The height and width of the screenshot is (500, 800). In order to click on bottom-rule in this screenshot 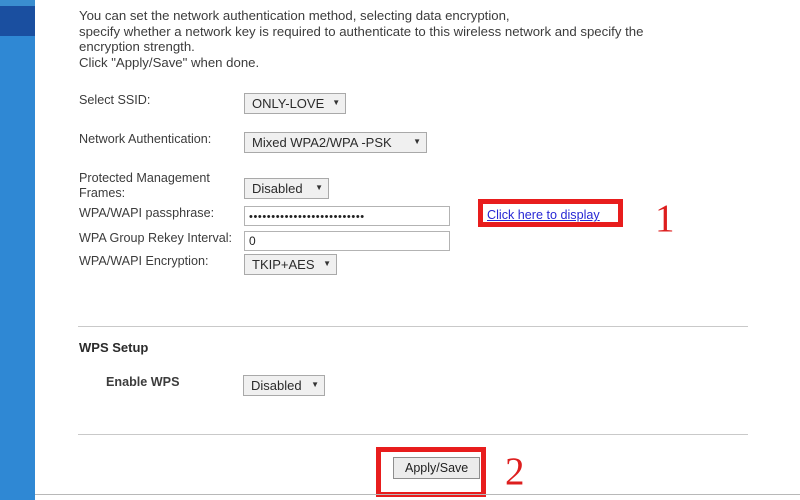, I will do `click(417, 494)`.